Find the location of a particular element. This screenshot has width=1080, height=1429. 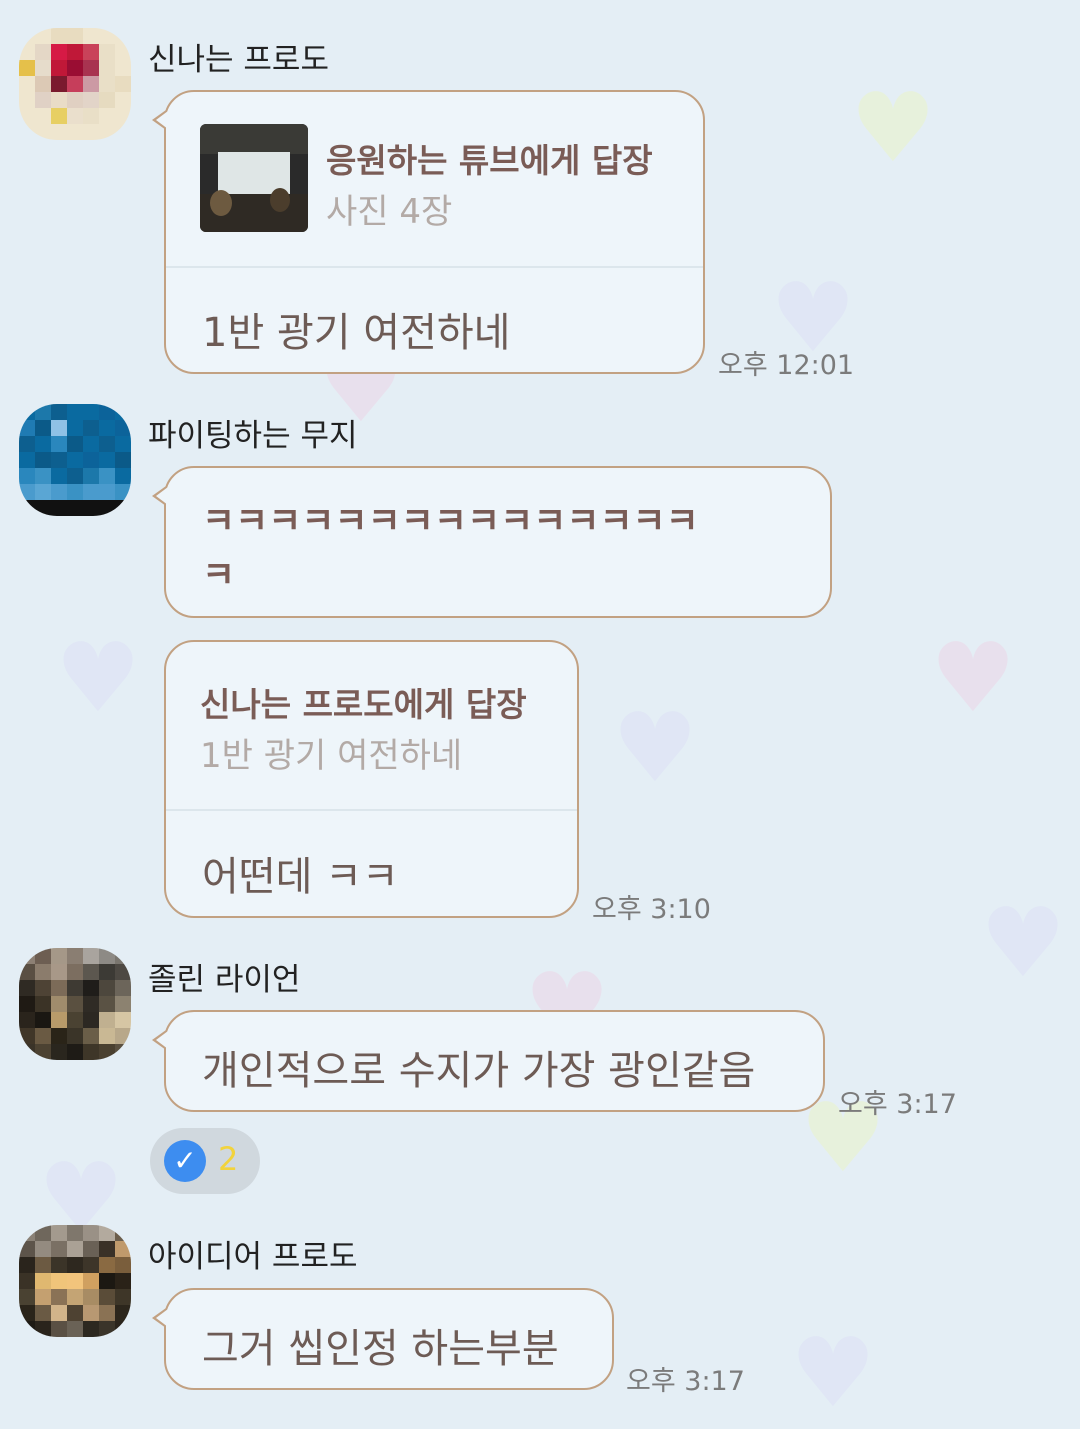

message-bubble: ㅋㅋㅋㅋㅋㅋㅋㅋㅋㅋㅋㅋㅋㅋㅋ ㅋ is located at coordinates (492, 542).